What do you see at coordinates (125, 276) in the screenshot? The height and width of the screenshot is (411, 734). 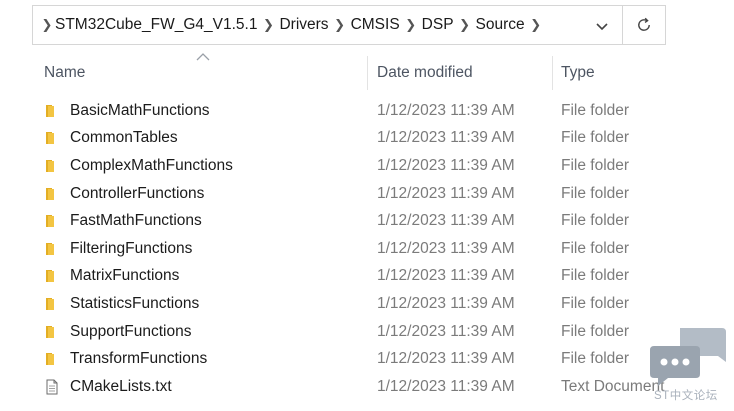 I see `file-name: MatrixFunctions` at bounding box center [125, 276].